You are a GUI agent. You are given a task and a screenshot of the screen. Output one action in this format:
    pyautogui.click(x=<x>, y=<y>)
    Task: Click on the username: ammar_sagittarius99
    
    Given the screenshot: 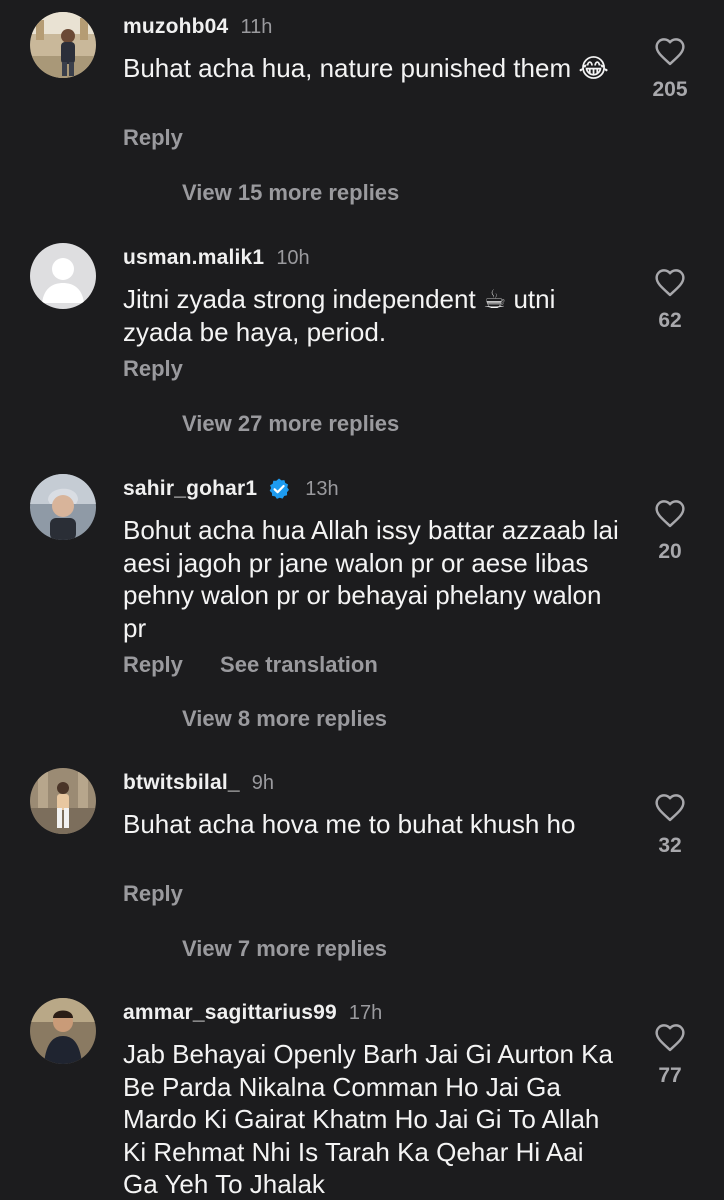 What is the action you would take?
    pyautogui.click(x=230, y=1013)
    